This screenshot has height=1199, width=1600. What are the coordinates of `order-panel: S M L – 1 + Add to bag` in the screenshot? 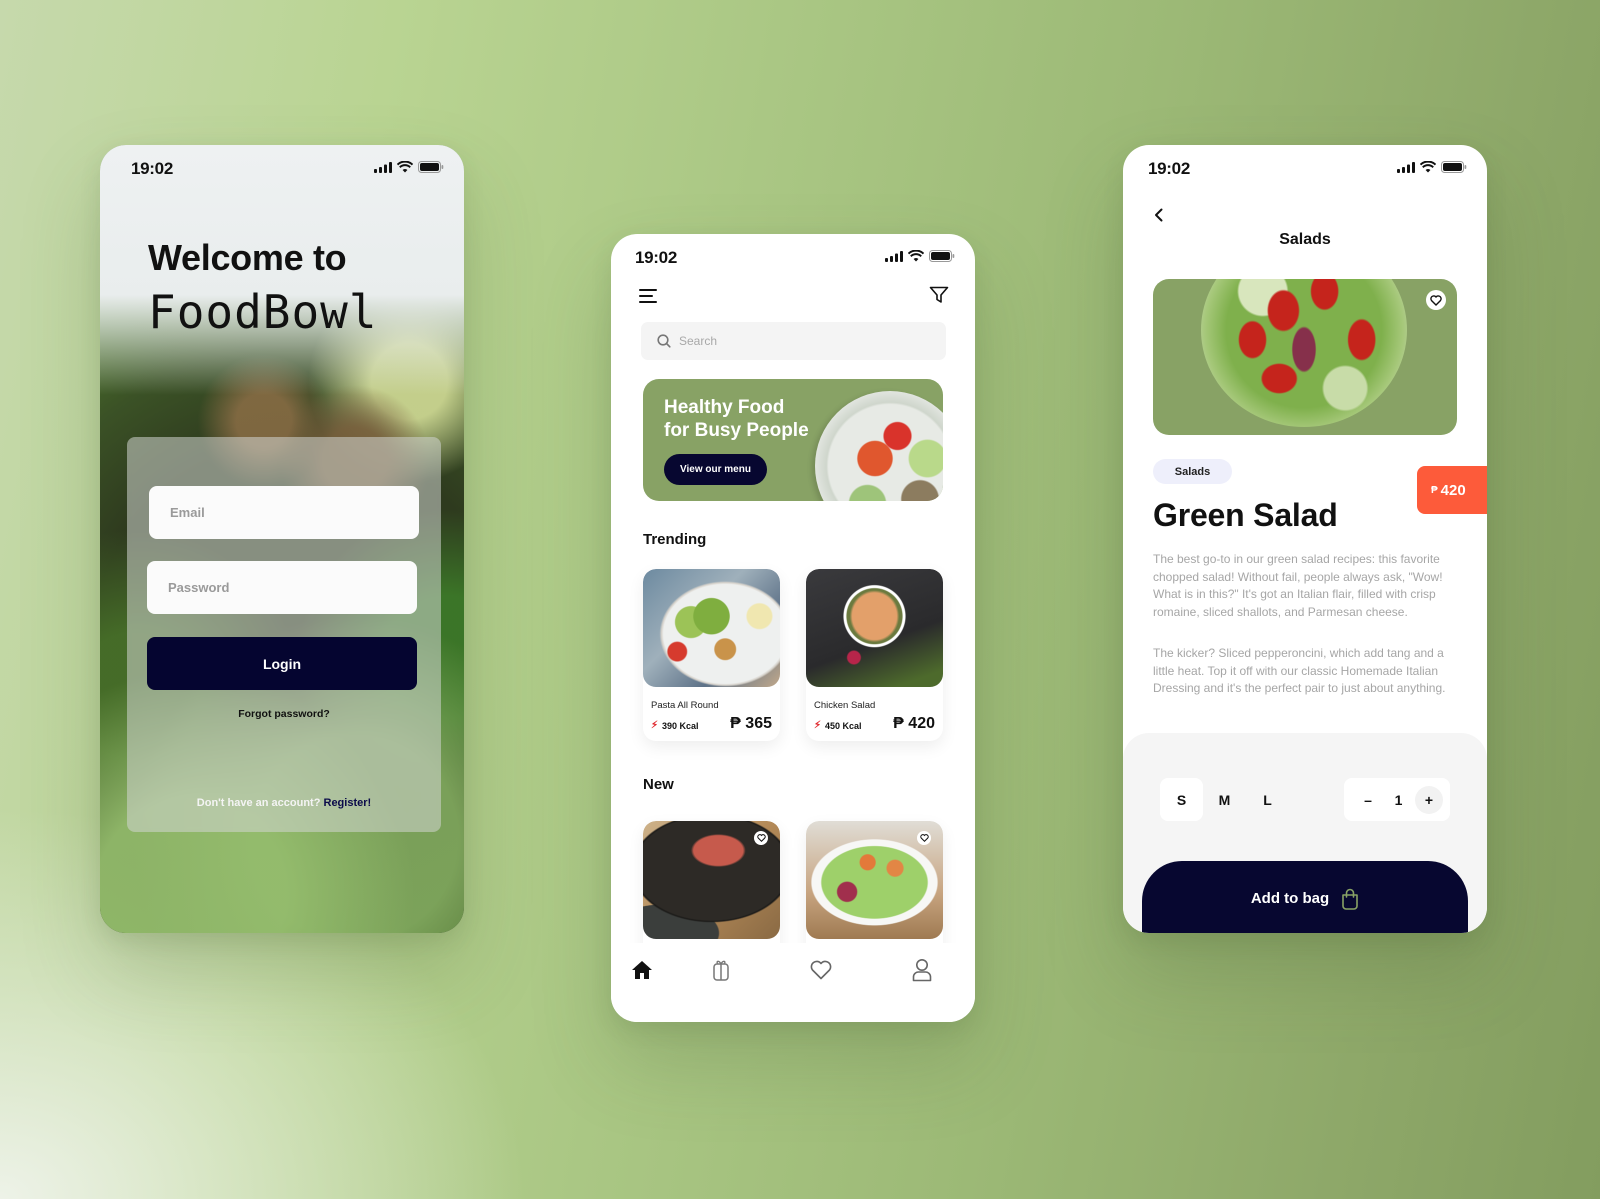 It's located at (1305, 833).